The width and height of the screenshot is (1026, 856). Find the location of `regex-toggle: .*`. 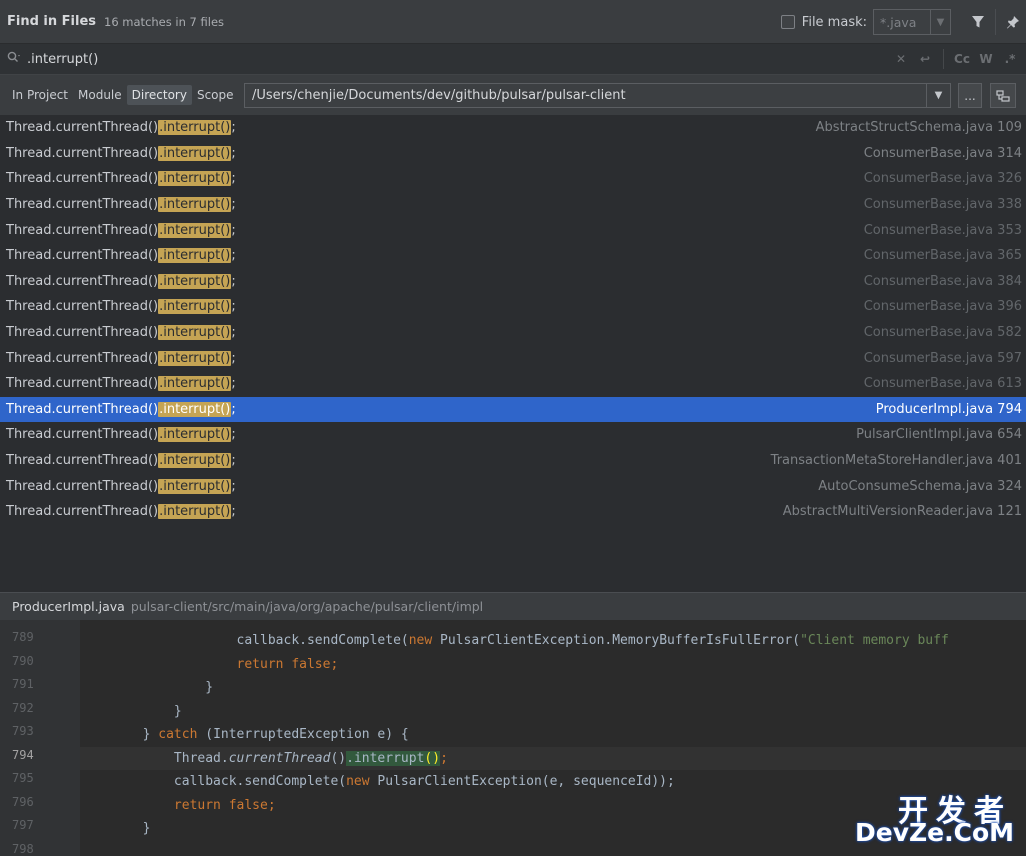

regex-toggle: .* is located at coordinates (1010, 59).